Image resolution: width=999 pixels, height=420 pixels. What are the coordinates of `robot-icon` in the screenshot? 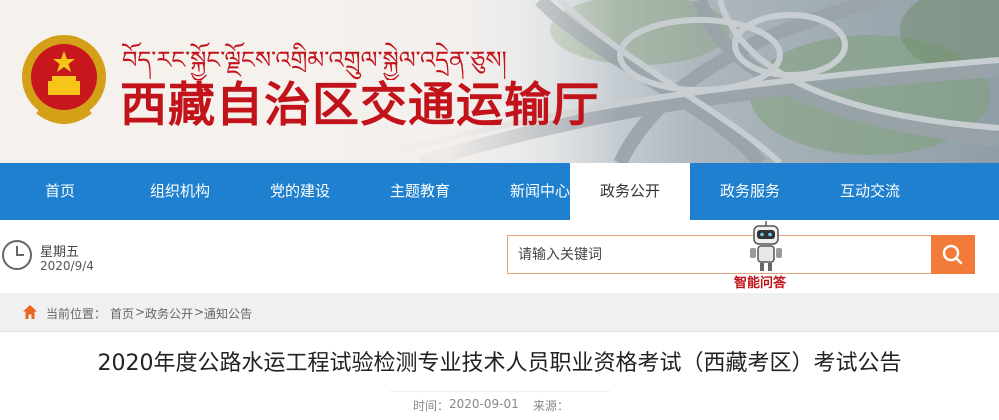 It's located at (766, 246).